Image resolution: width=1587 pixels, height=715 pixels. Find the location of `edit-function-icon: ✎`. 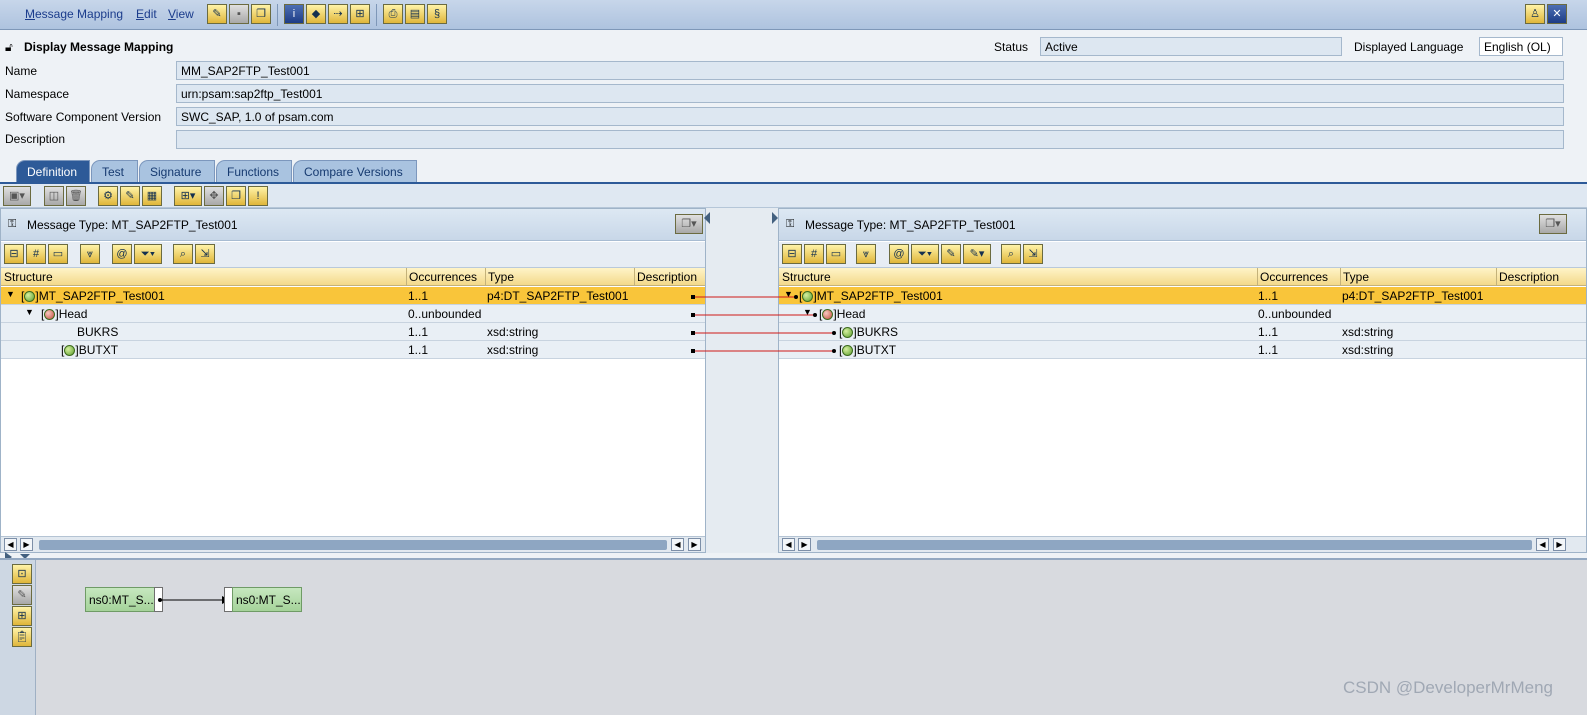

edit-function-icon: ✎ is located at coordinates (22, 595).